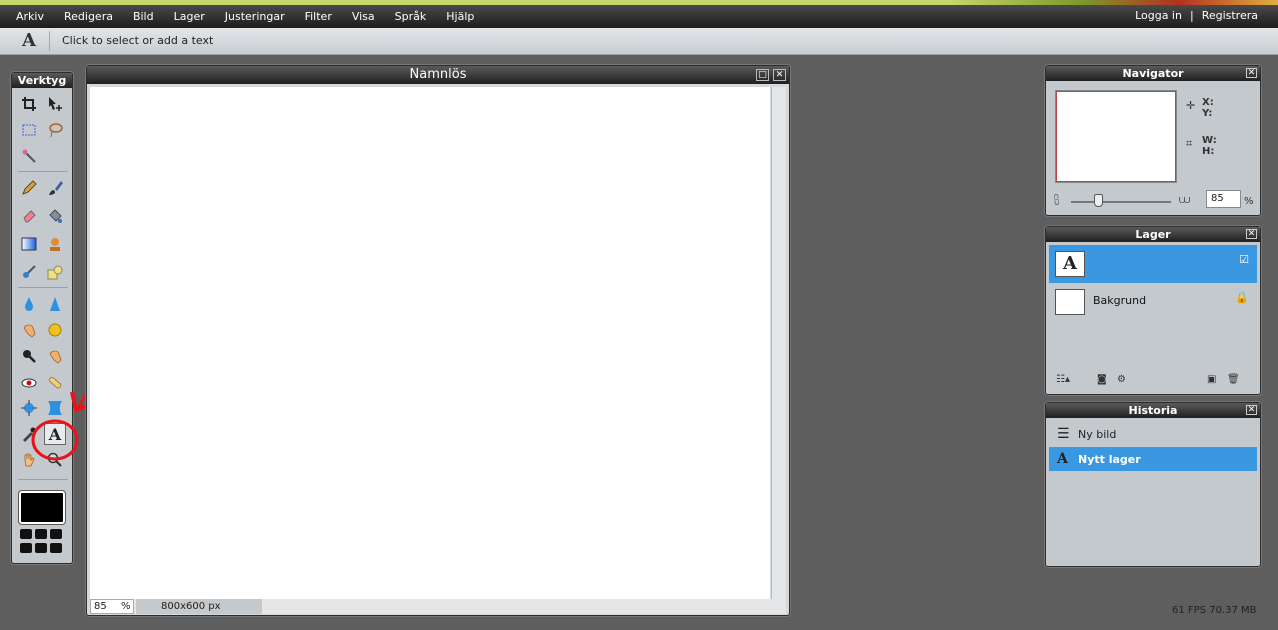 This screenshot has width=1278, height=630. Describe the element at coordinates (1158, 15) in the screenshot. I see `login-link: Logga in` at that location.